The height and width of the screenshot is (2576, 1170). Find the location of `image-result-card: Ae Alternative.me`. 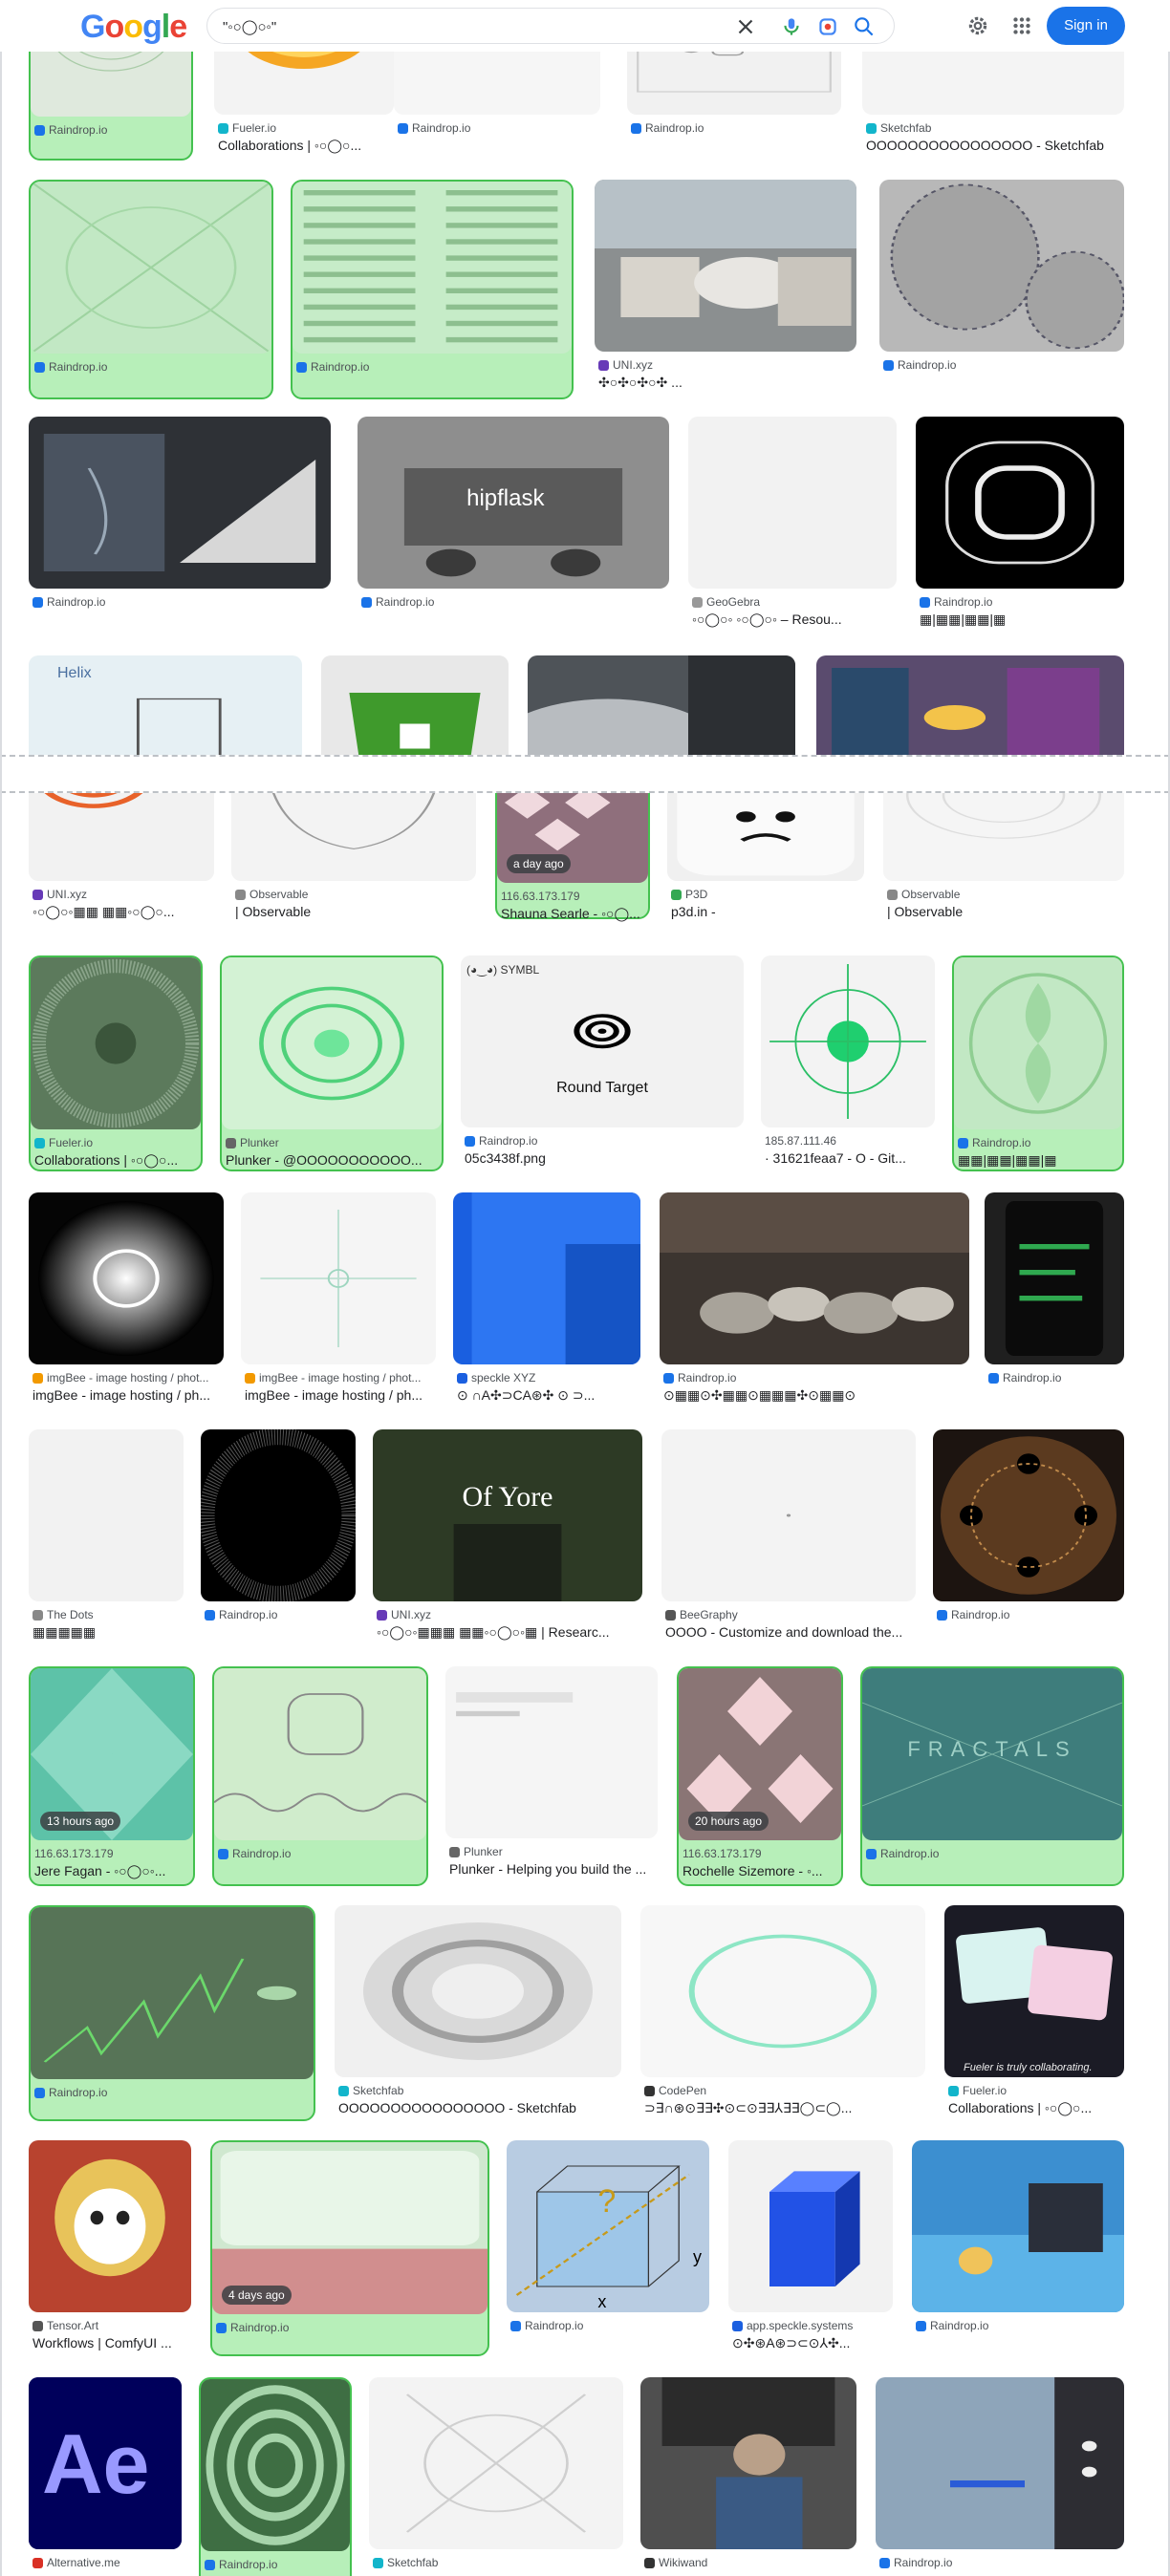

image-result-card: Ae Alternative.me is located at coordinates (106, 2476).